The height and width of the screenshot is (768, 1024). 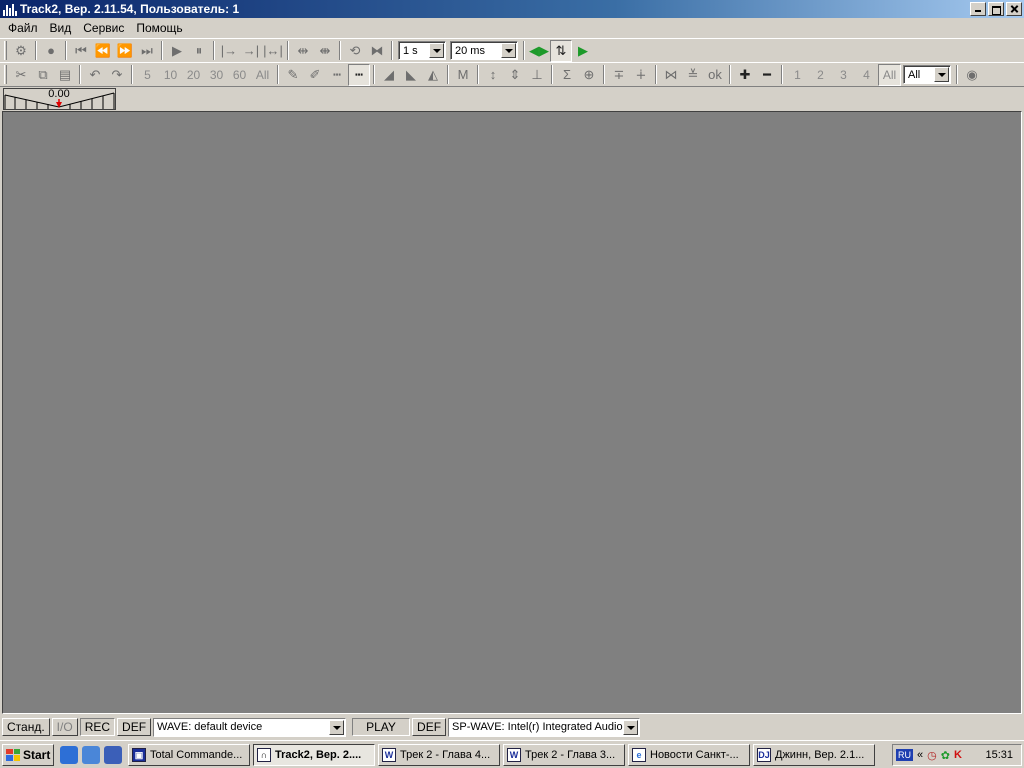 What do you see at coordinates (932, 755) in the screenshot?
I see `tray-clock-icon: ◷` at bounding box center [932, 755].